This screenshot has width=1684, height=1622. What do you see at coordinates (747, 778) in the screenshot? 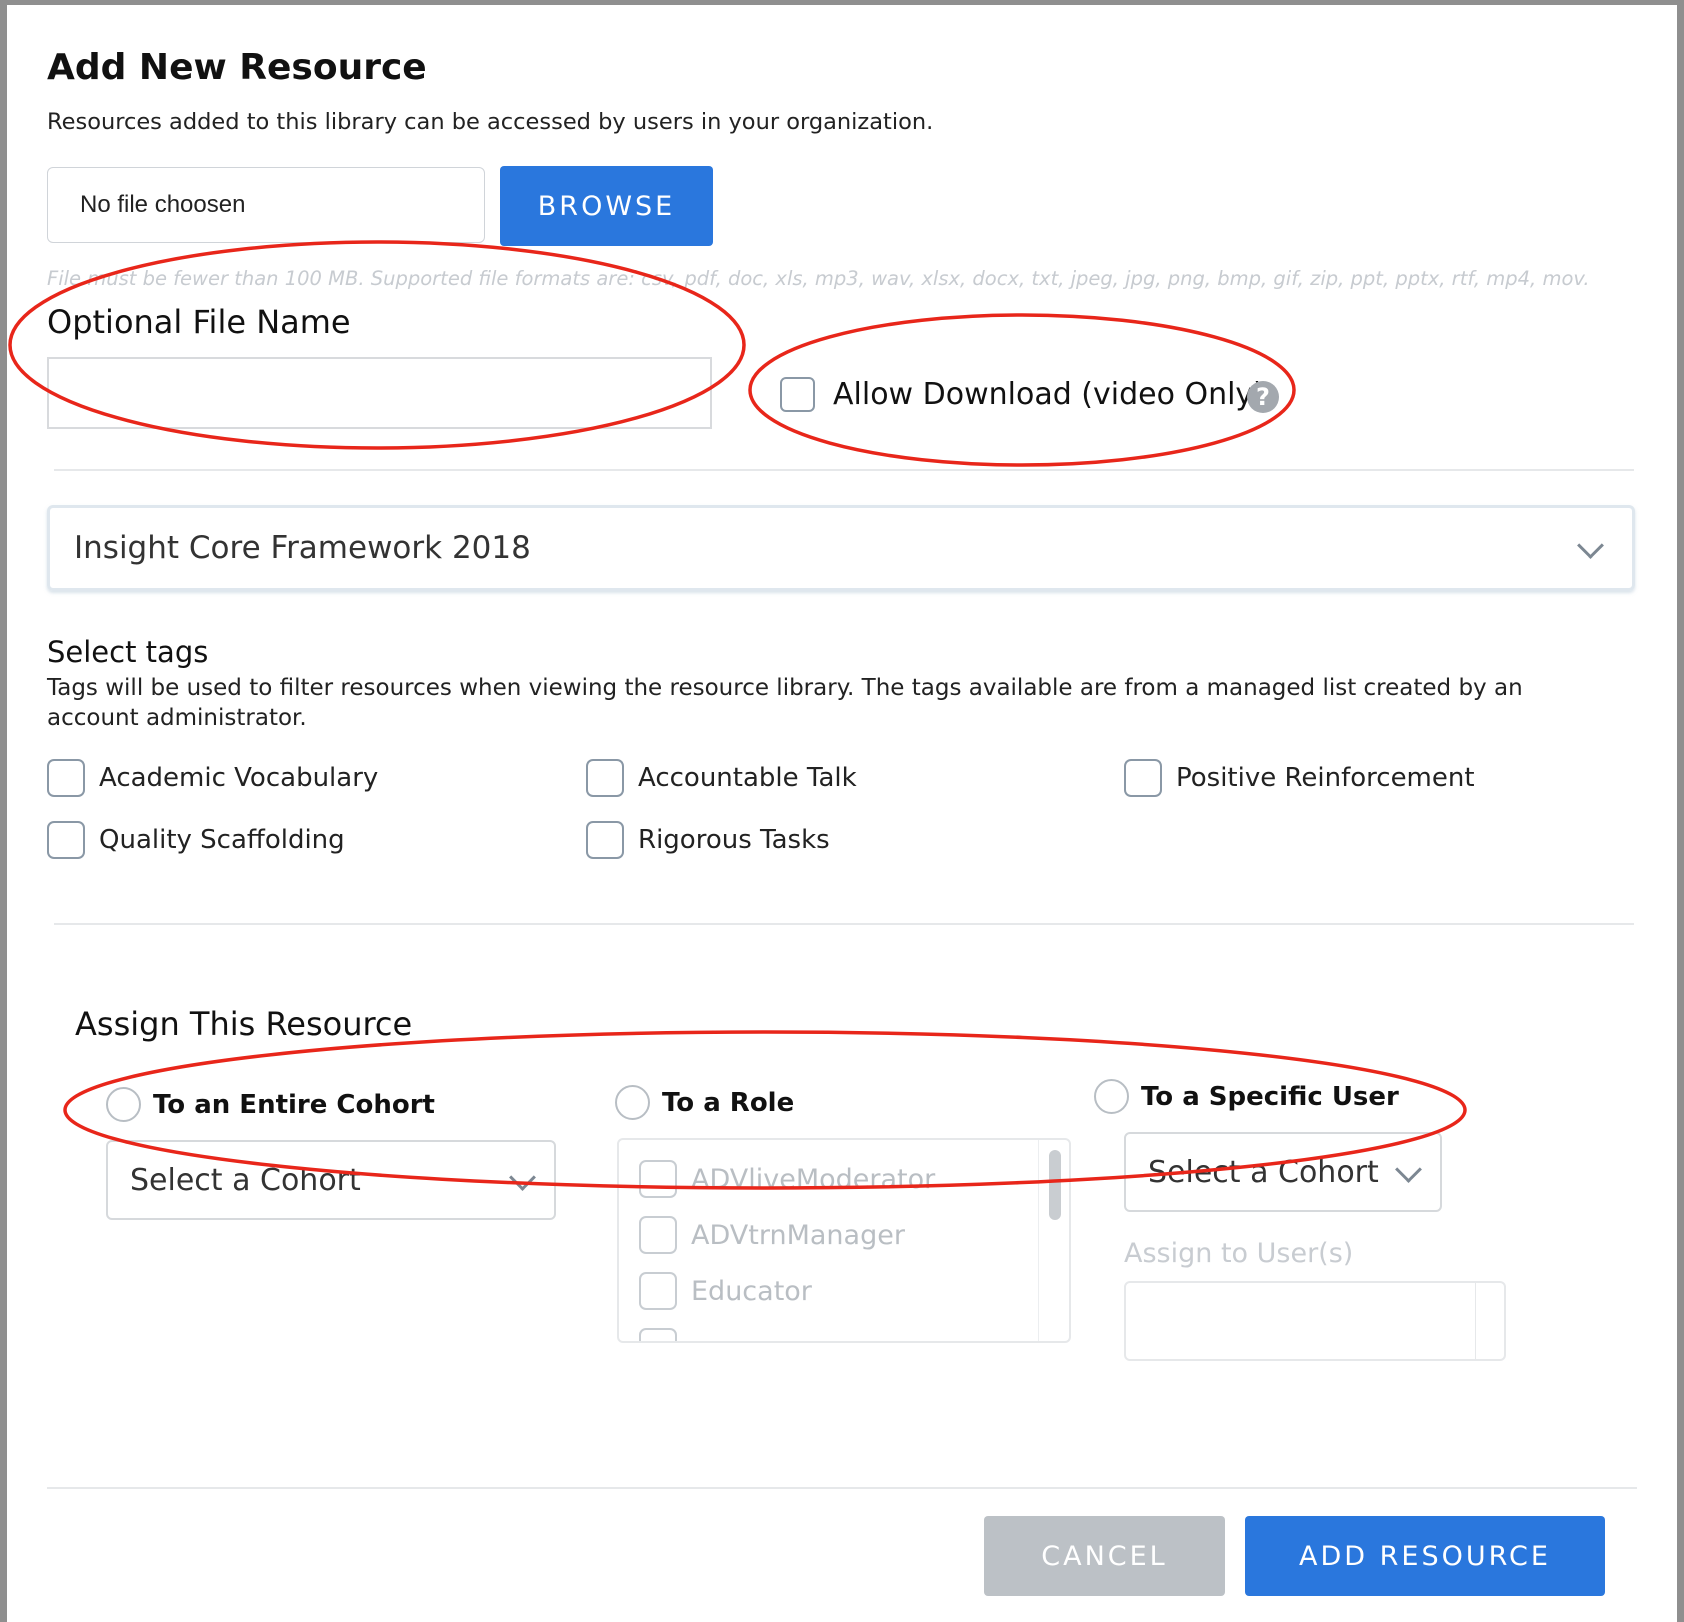
I see `tag-label: Accountable Talk` at bounding box center [747, 778].